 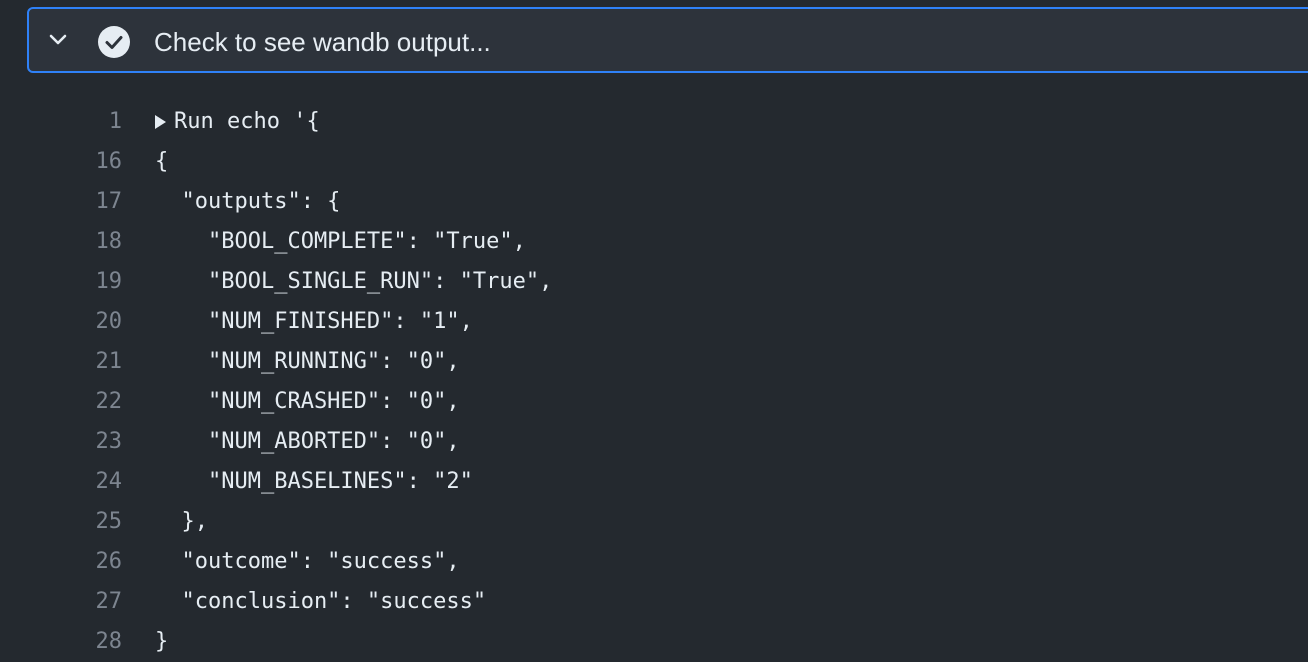 I want to click on line-text: "outputs": {, so click(x=248, y=201).